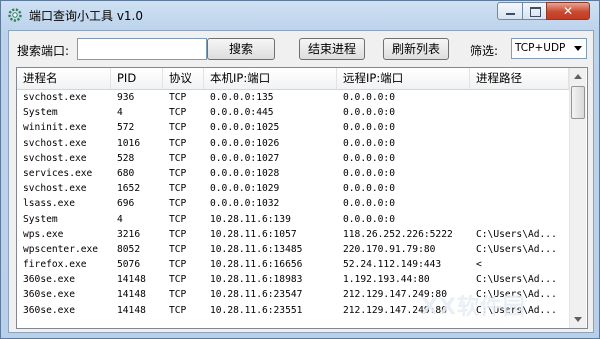  Describe the element at coordinates (64, 78) in the screenshot. I see `column-header-process-name: 进程名` at that location.